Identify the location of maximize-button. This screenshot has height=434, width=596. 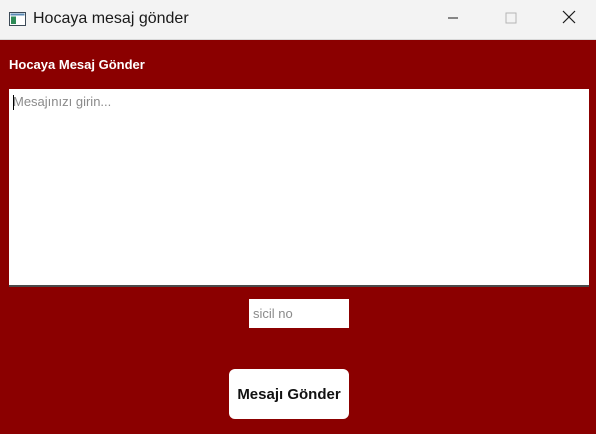
(511, 19).